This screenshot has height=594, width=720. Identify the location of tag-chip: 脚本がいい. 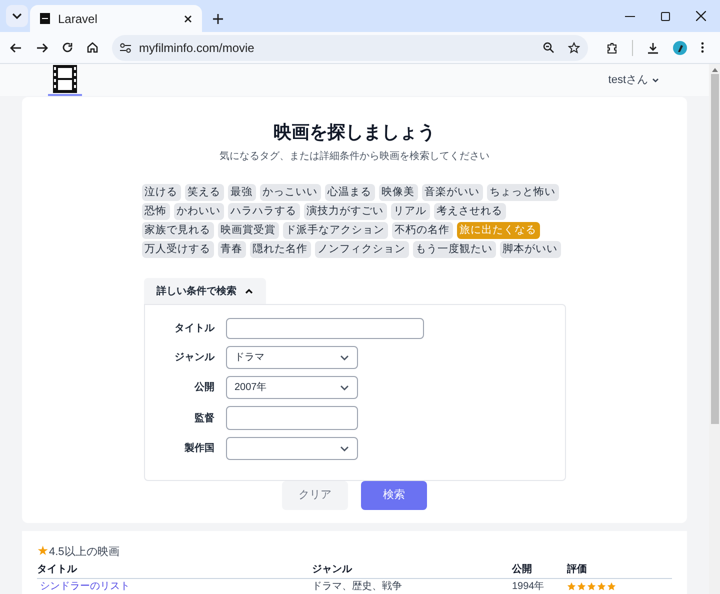
(530, 249).